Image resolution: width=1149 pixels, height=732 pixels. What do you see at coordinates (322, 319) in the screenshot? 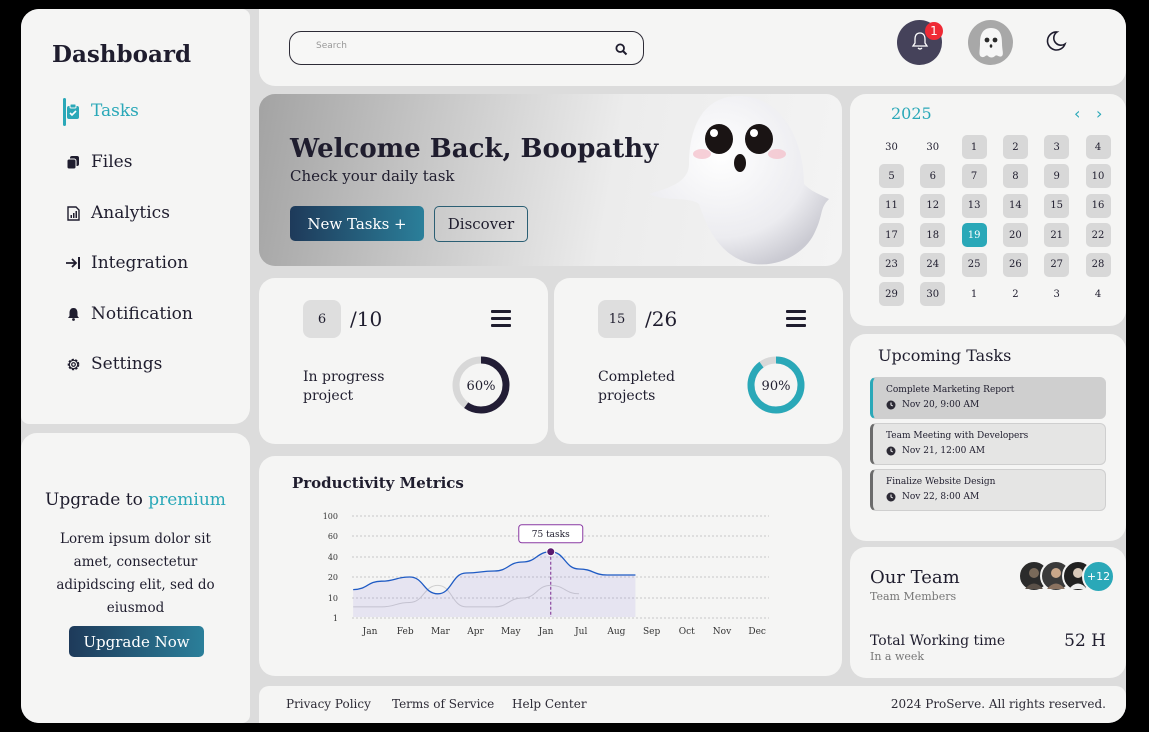
I see `in-progress-count: 6` at bounding box center [322, 319].